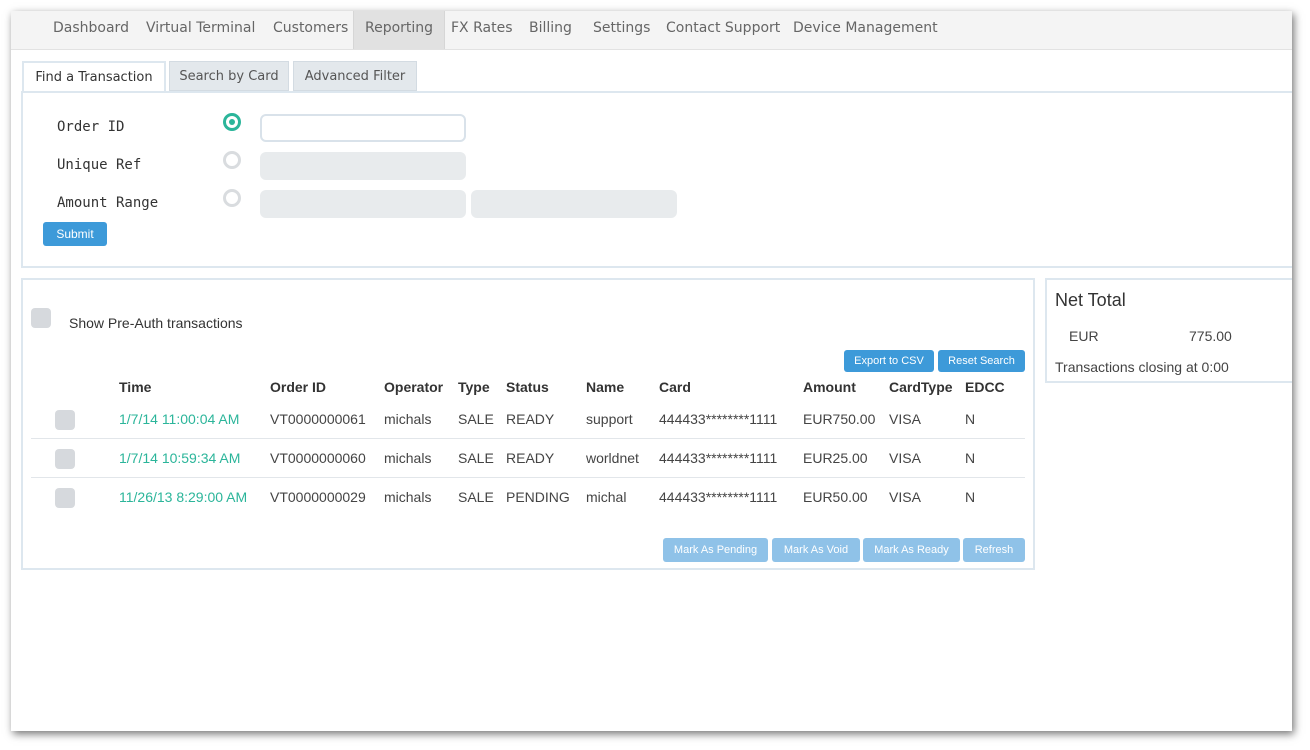 This screenshot has width=1310, height=750. What do you see at coordinates (606, 497) in the screenshot?
I see `row-name: michal` at bounding box center [606, 497].